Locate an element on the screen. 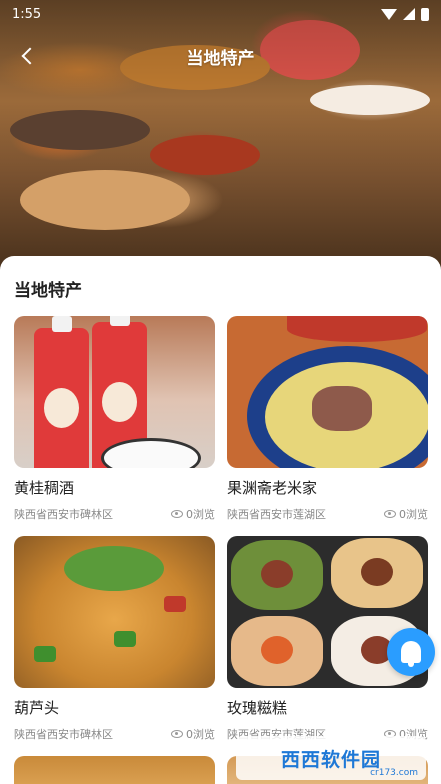 Image resolution: width=441 pixels, height=784 pixels. product-card: 果渊斋老米家 陕西省西安市莲湖区 0浏览 is located at coordinates (327, 419).